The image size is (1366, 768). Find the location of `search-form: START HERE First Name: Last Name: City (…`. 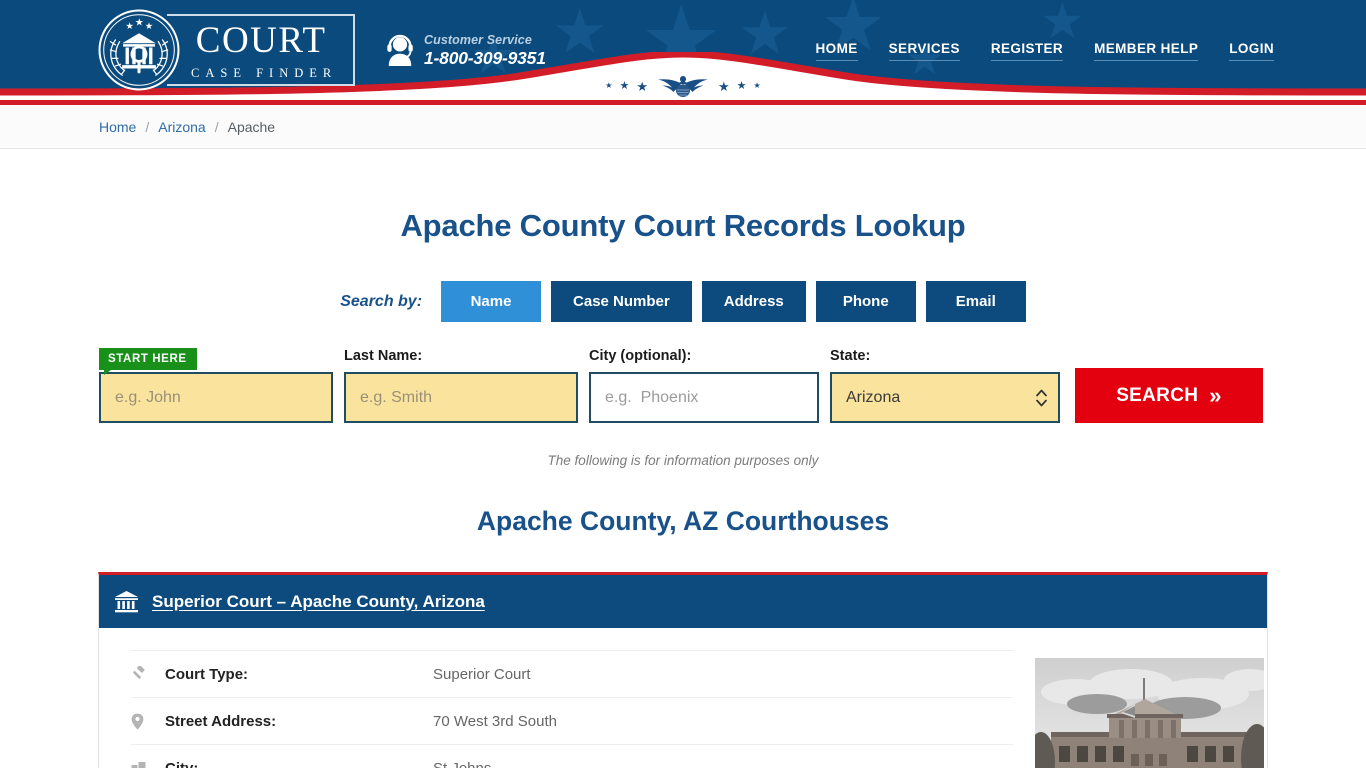

search-form: START HERE First Name: Last Name: City (… is located at coordinates (683, 385).